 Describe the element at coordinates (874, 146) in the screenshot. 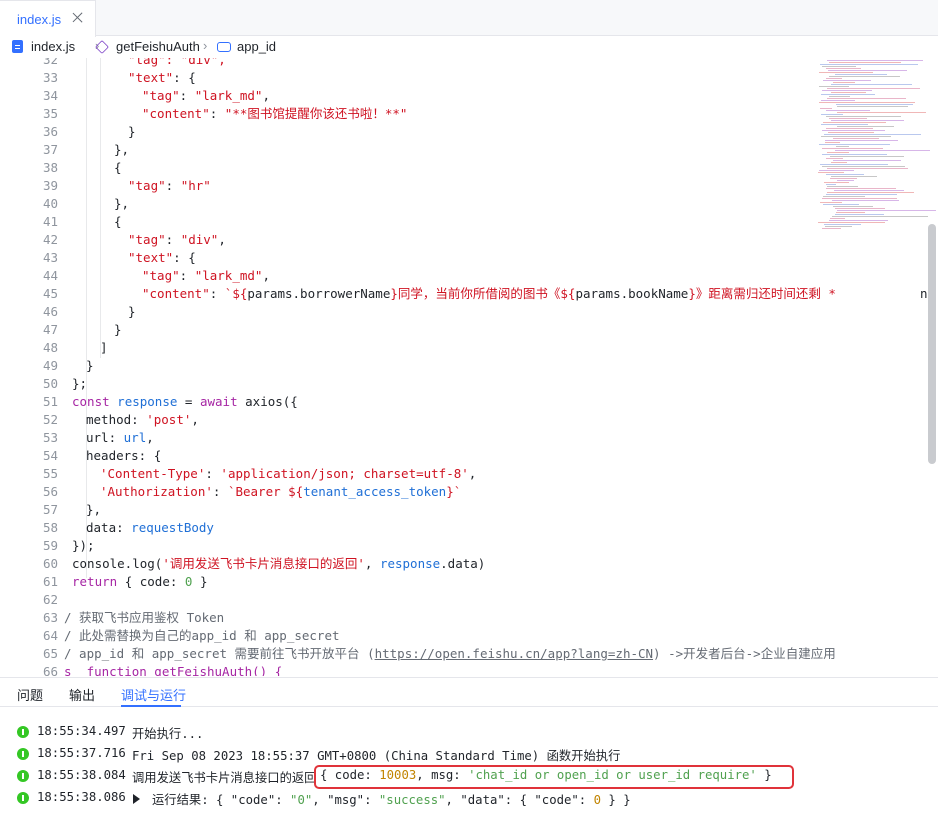

I see `minimap` at that location.